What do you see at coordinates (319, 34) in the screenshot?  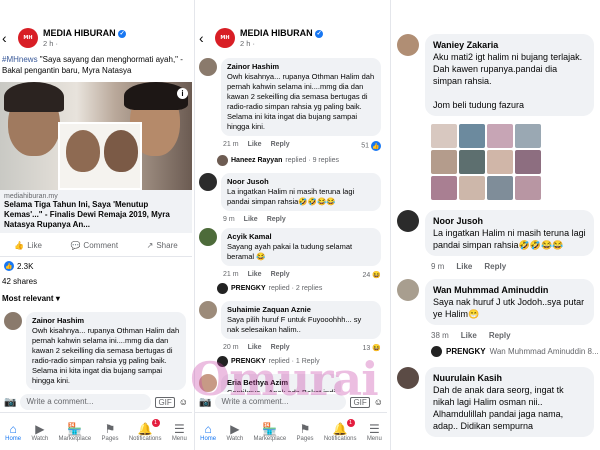 I see `verified-icon: ✓` at bounding box center [319, 34].